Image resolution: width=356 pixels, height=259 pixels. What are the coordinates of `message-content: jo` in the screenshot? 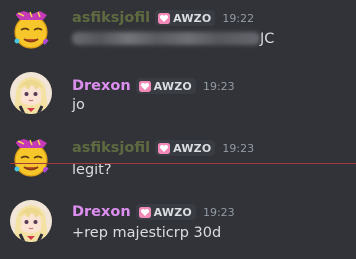 It's located at (78, 105).